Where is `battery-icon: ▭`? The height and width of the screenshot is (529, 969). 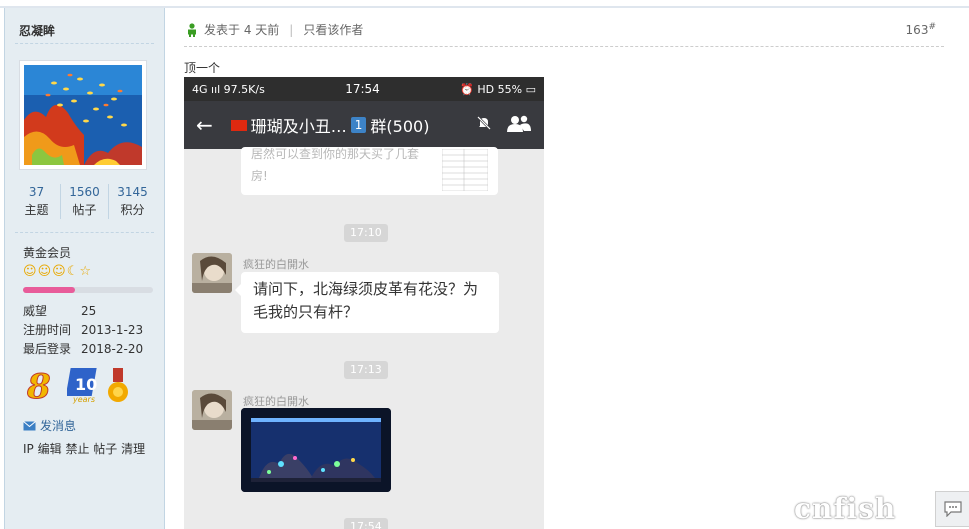 battery-icon: ▭ is located at coordinates (530, 89).